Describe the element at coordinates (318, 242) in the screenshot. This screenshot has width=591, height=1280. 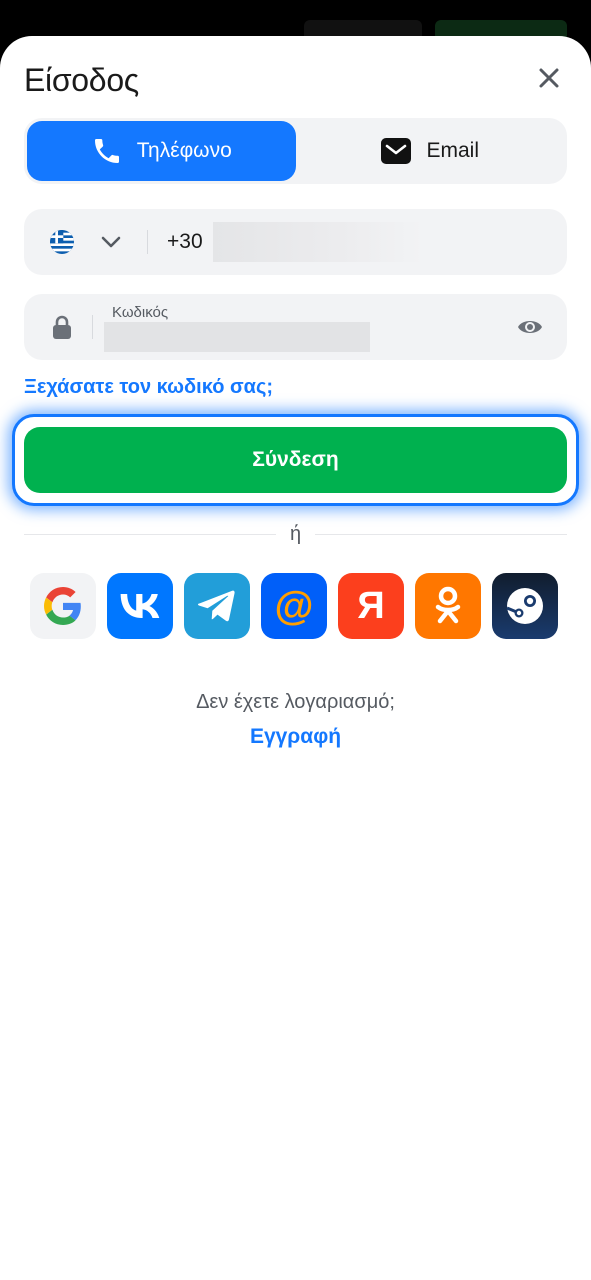
I see `phone-number-redacted` at that location.